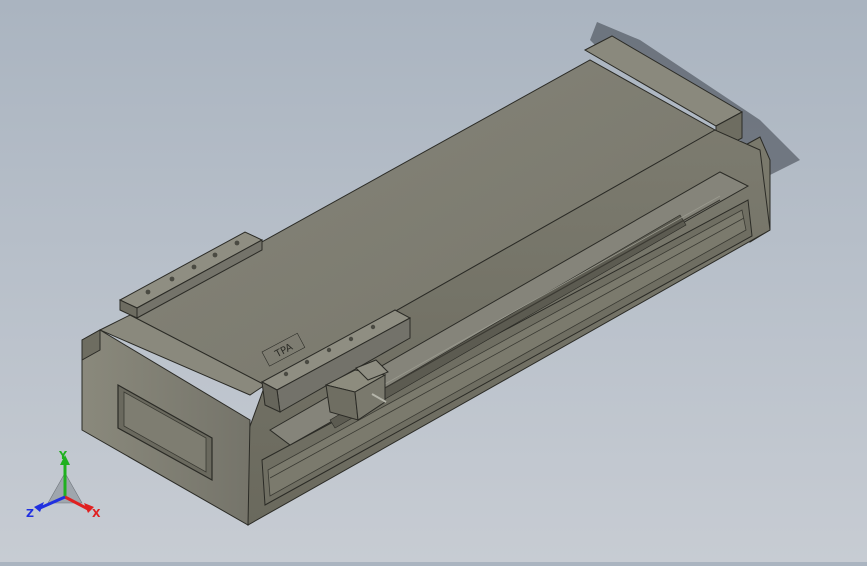  Describe the element at coordinates (96, 513) in the screenshot. I see `x-axis-label: X` at that location.